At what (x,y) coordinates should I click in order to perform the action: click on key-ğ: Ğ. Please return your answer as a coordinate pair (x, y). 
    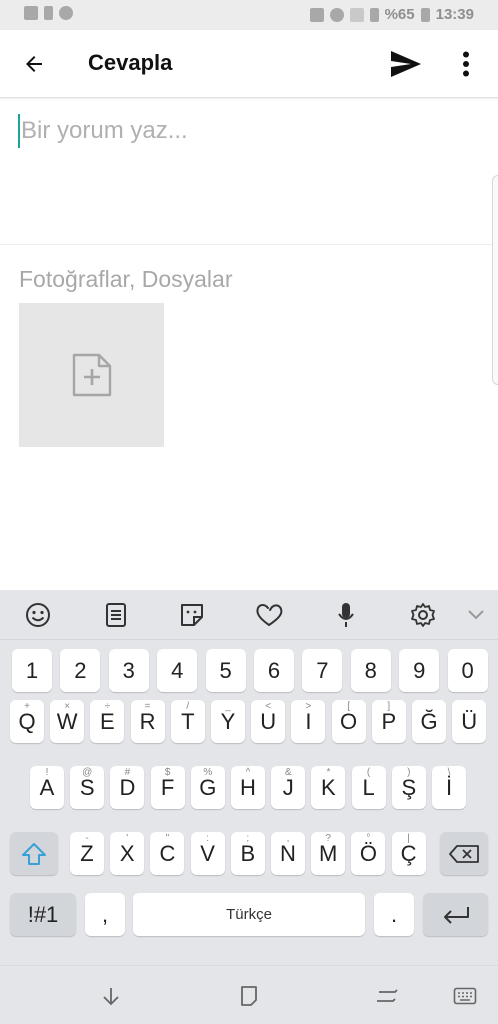
    Looking at the image, I should click on (429, 721).